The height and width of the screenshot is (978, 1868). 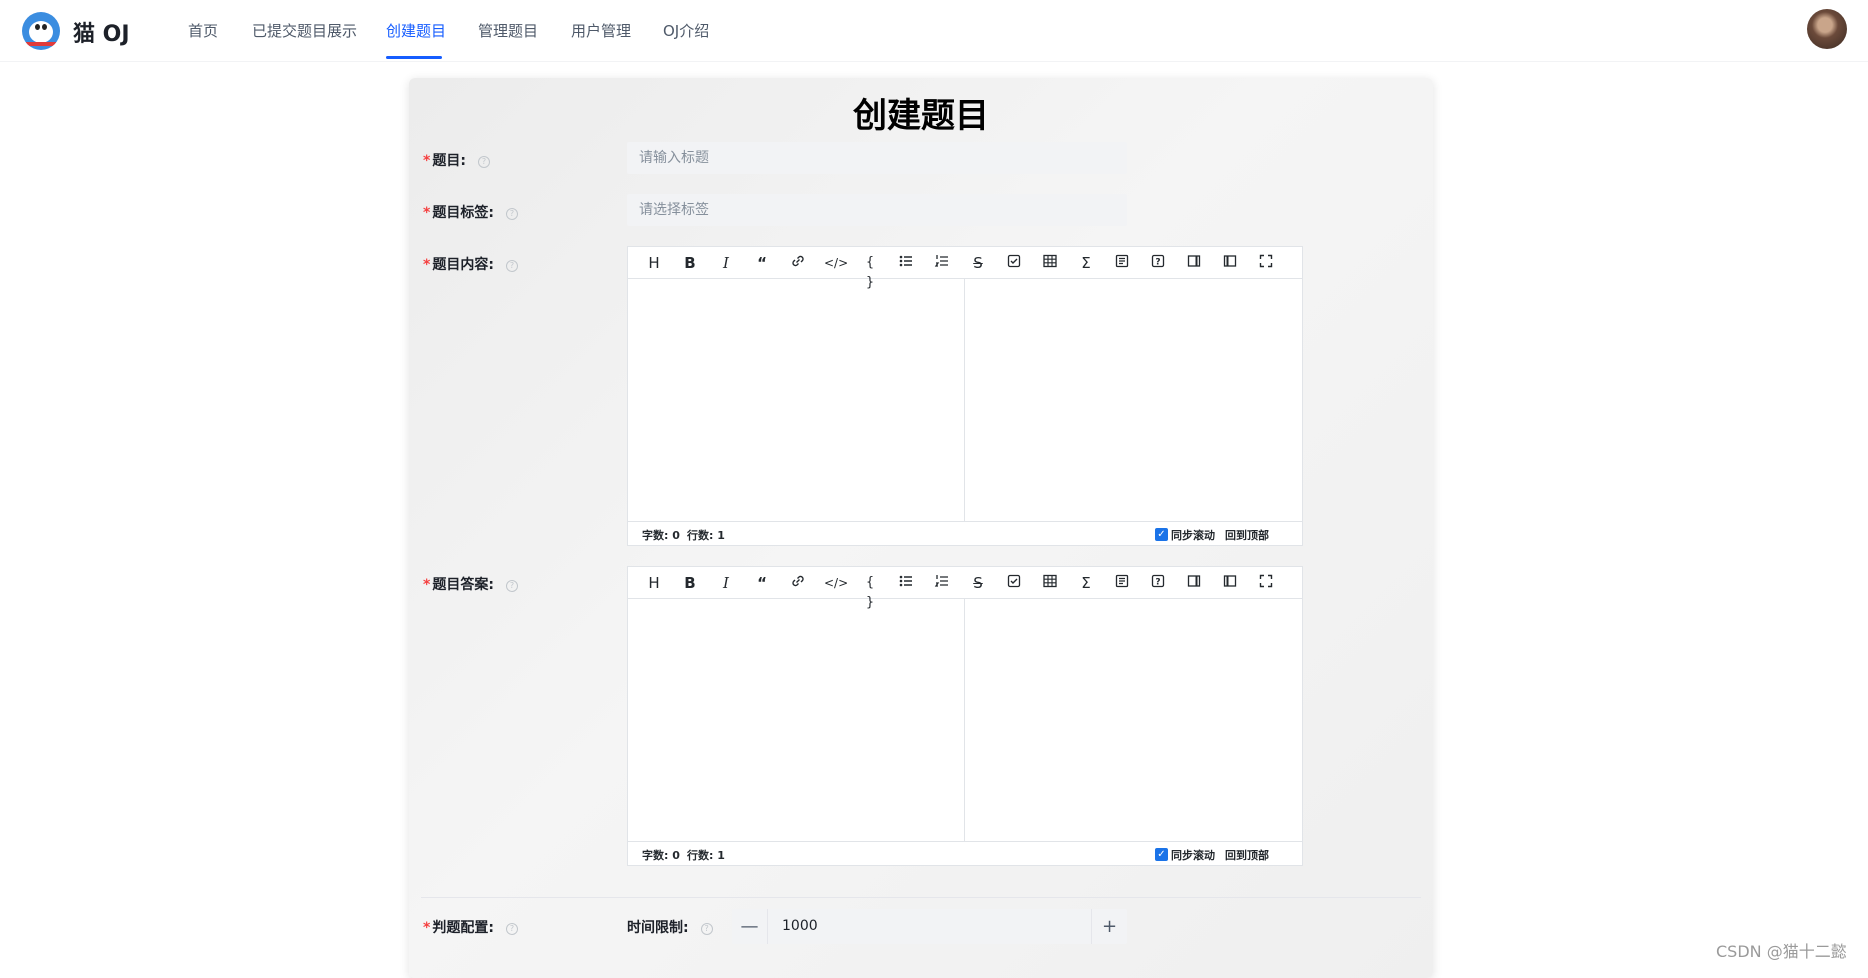 I want to click on nav-submitted-questions: 已提交题目展示, so click(x=304, y=30).